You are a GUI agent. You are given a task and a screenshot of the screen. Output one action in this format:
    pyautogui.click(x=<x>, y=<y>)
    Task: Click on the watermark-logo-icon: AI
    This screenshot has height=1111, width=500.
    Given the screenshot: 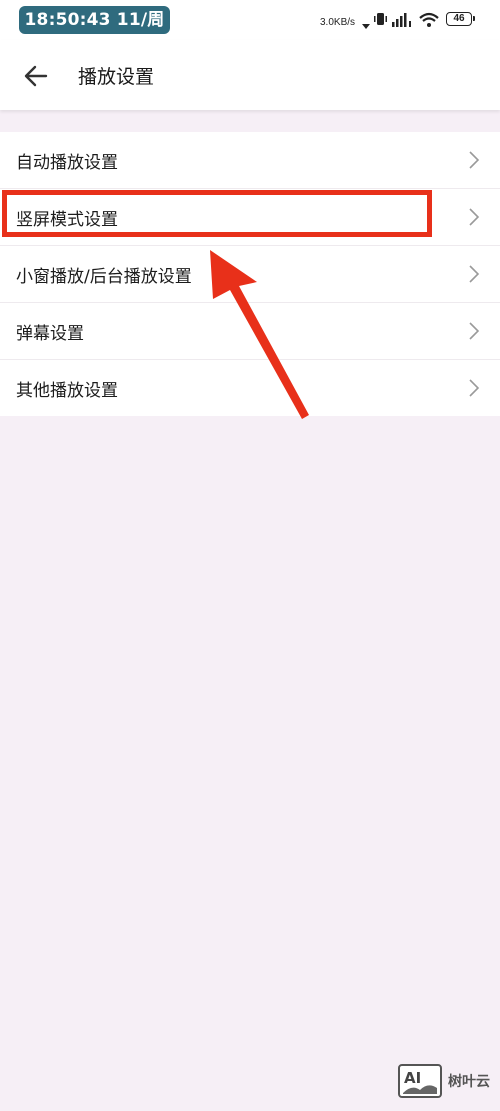 What is the action you would take?
    pyautogui.click(x=420, y=1081)
    